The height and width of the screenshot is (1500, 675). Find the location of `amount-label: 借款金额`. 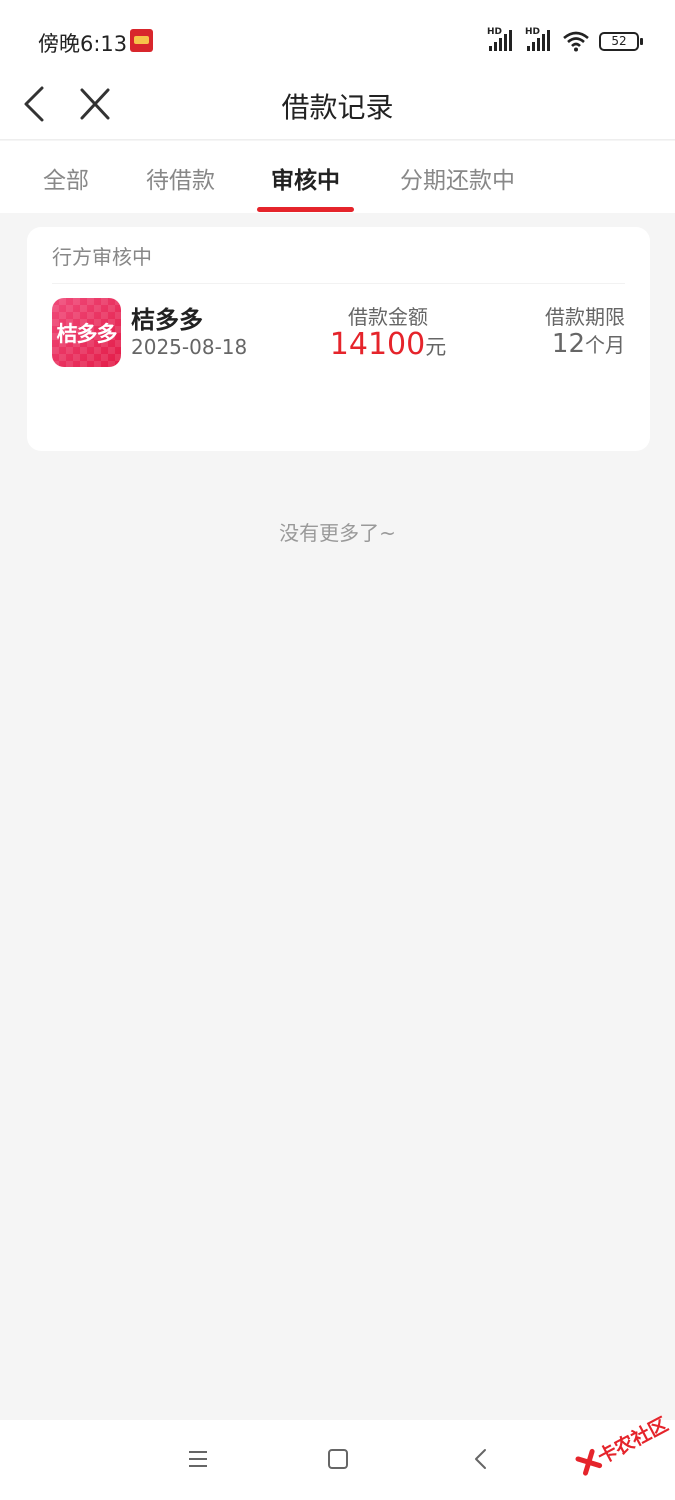

amount-label: 借款金额 is located at coordinates (388, 317).